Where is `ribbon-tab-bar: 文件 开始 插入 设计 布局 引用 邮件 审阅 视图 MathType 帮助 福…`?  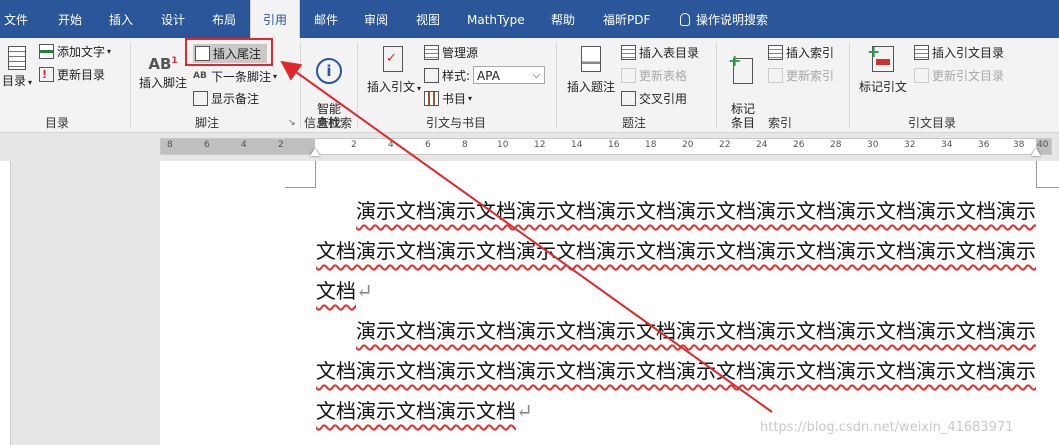
ribbon-tab-bar: 文件 开始 插入 设计 布局 引用 邮件 审阅 视图 MathType 帮助 福… is located at coordinates (529, 19).